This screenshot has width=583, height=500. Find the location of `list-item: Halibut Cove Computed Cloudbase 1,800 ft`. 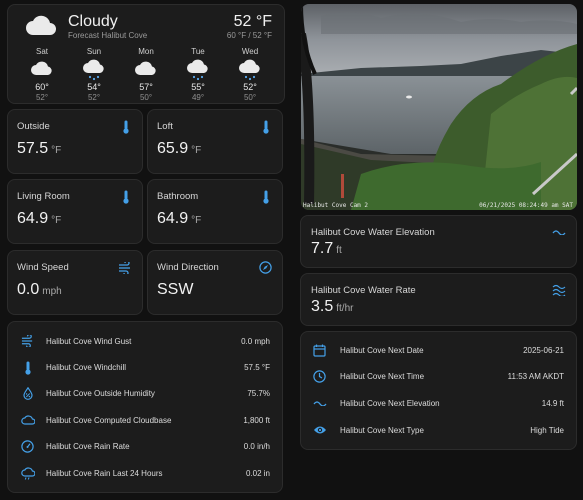

list-item: Halibut Cove Computed Cloudbase 1,800 ft is located at coordinates (145, 421).